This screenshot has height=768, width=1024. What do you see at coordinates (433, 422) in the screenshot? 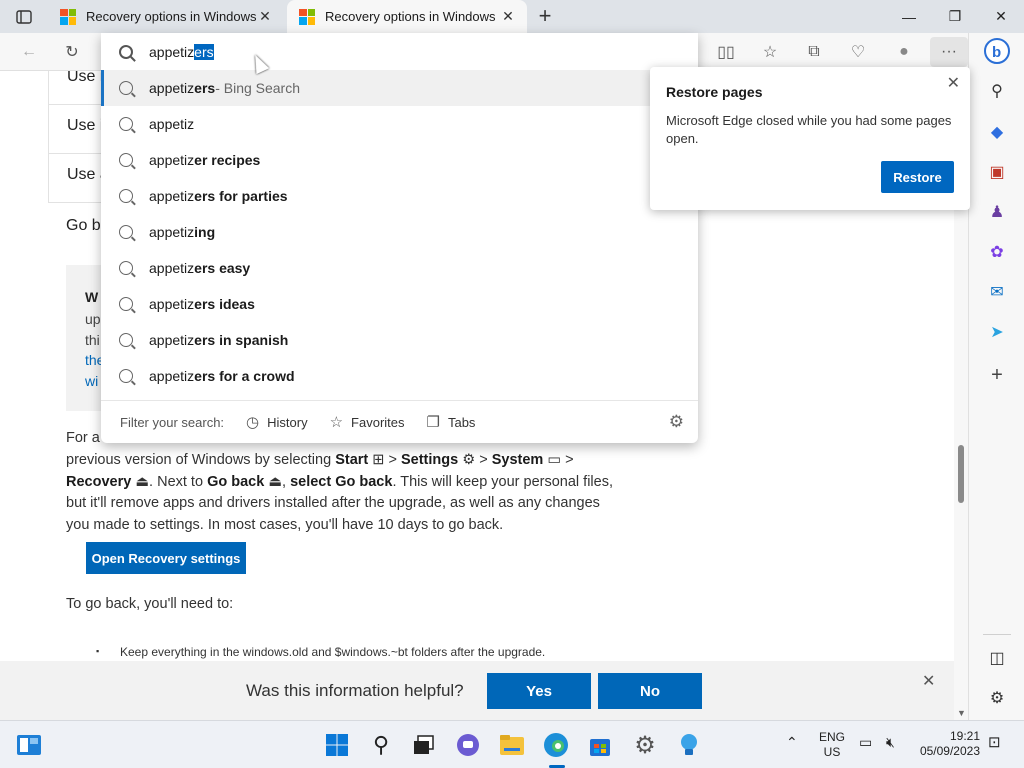
I see `tabs-icon: ❐` at bounding box center [433, 422].